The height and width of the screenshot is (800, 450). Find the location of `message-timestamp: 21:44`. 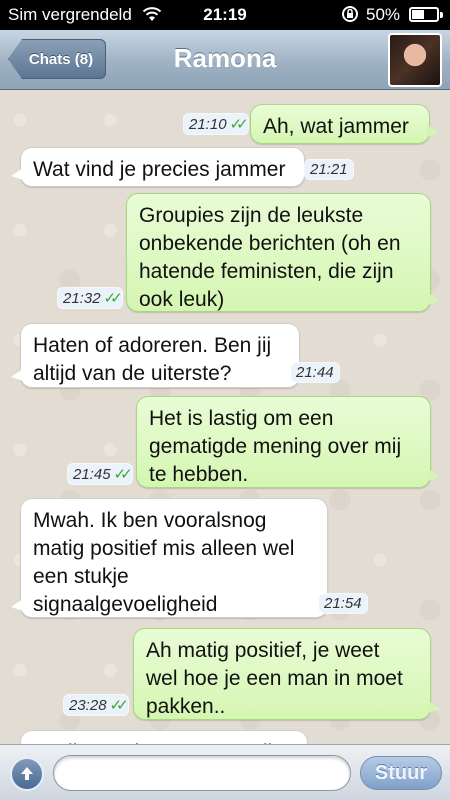

message-timestamp: 21:44 is located at coordinates (315, 372).